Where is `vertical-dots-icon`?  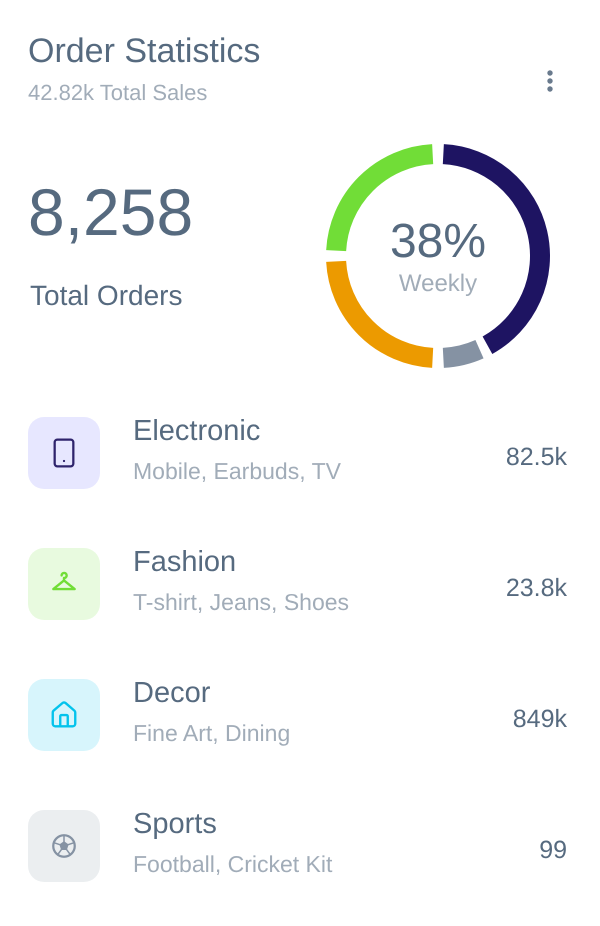 vertical-dots-icon is located at coordinates (550, 81).